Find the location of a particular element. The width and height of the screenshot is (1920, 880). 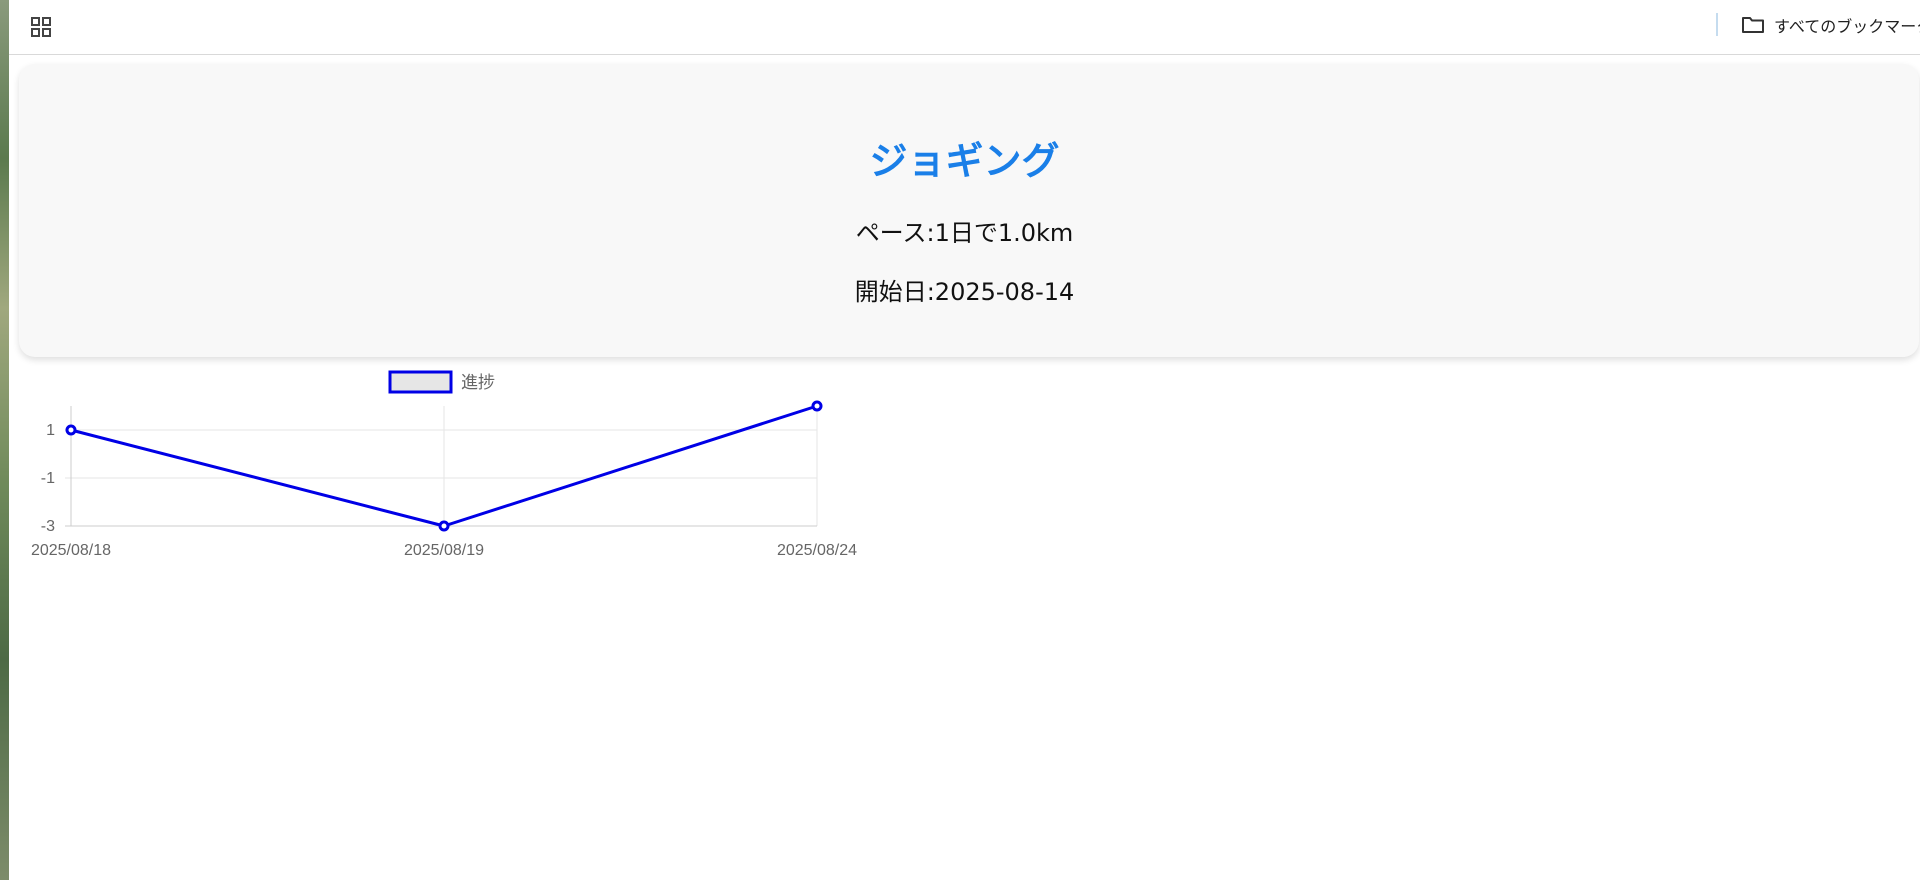

apps-grid-icon is located at coordinates (41, 27).